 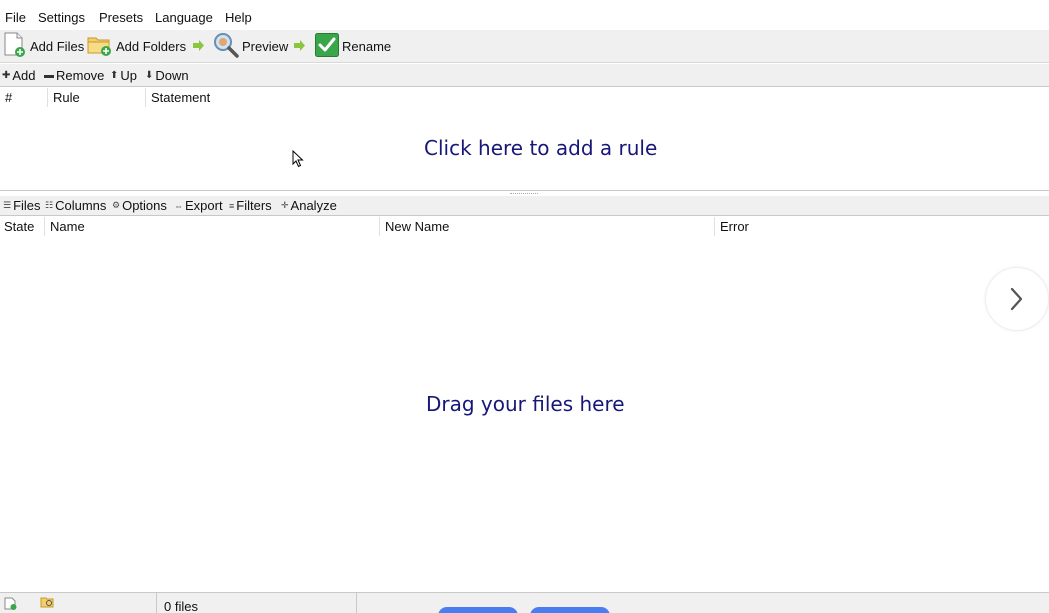 I want to click on arrow-up-icon: ⬆, so click(x=114, y=75).